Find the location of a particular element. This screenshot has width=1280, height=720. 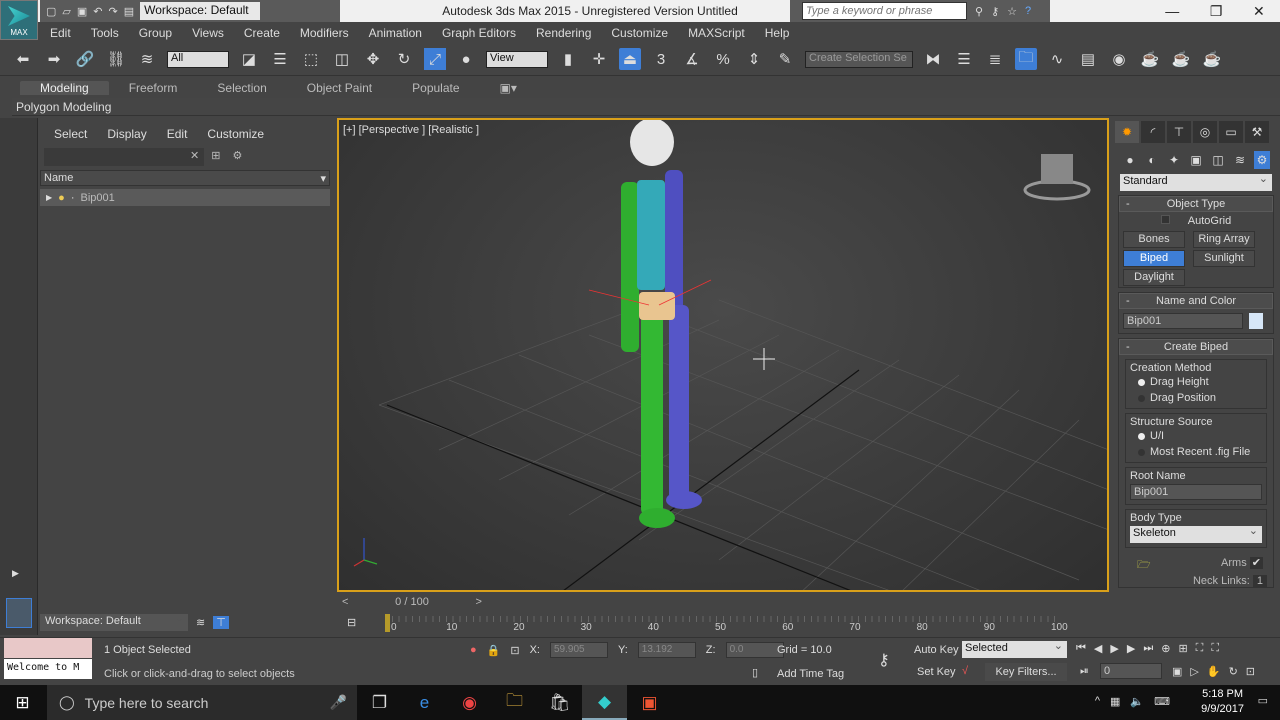

system-clock: 5:18 PM 9/9/2017 is located at coordinates (1222, 702).